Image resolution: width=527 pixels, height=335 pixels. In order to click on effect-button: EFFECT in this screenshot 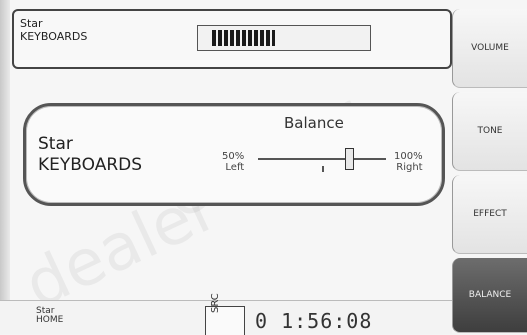, I will do `click(489, 214)`.